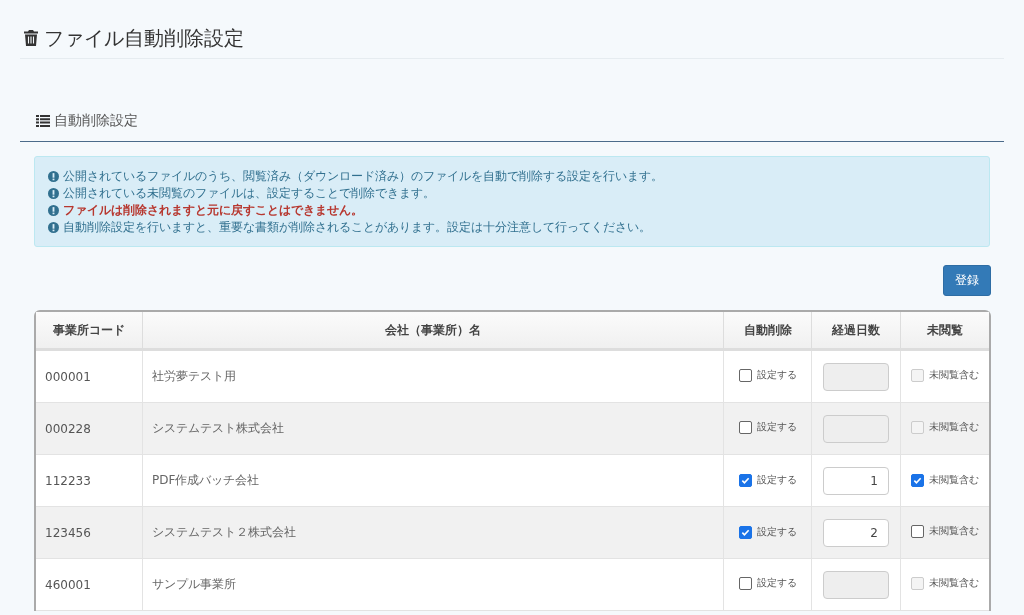 This screenshot has height=615, width=1024. What do you see at coordinates (89, 429) in the screenshot?
I see `table-cell: 000228` at bounding box center [89, 429].